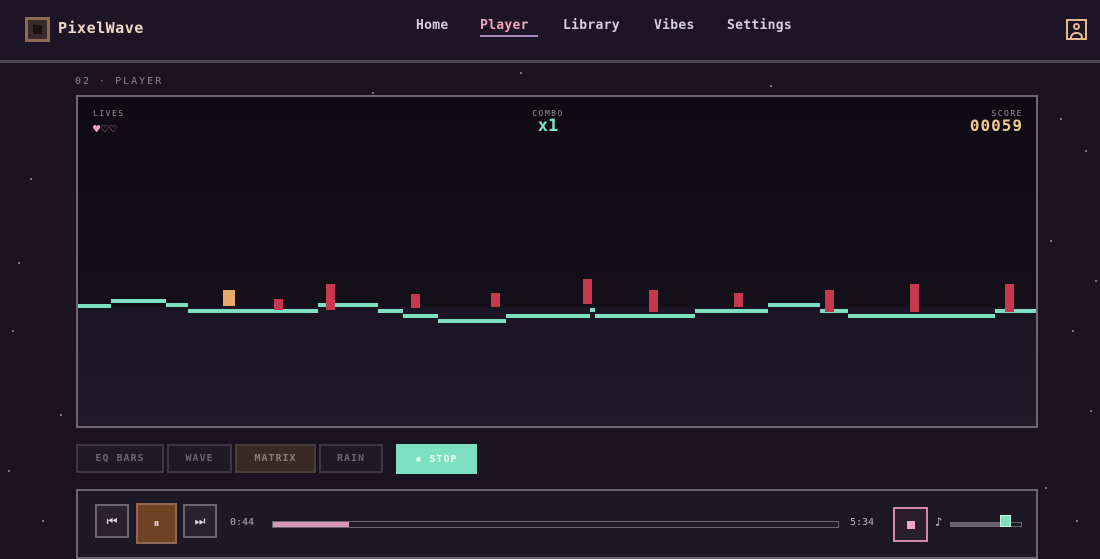 The image size is (1100, 559). I want to click on volume-note-icon: ♪, so click(939, 522).